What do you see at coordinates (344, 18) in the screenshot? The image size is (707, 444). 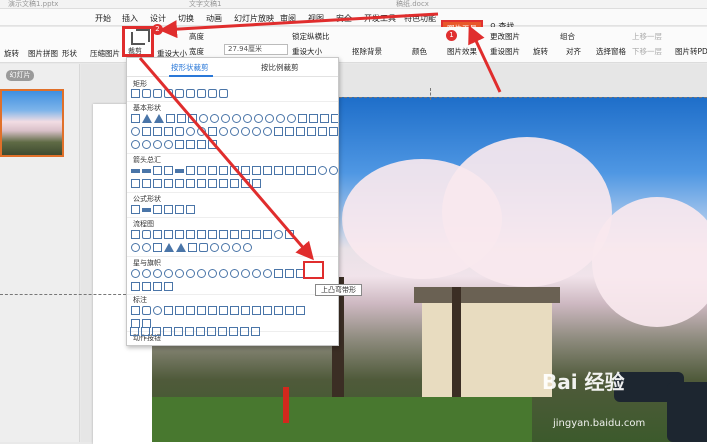 I see `menu-item-security: 安全` at bounding box center [344, 18].